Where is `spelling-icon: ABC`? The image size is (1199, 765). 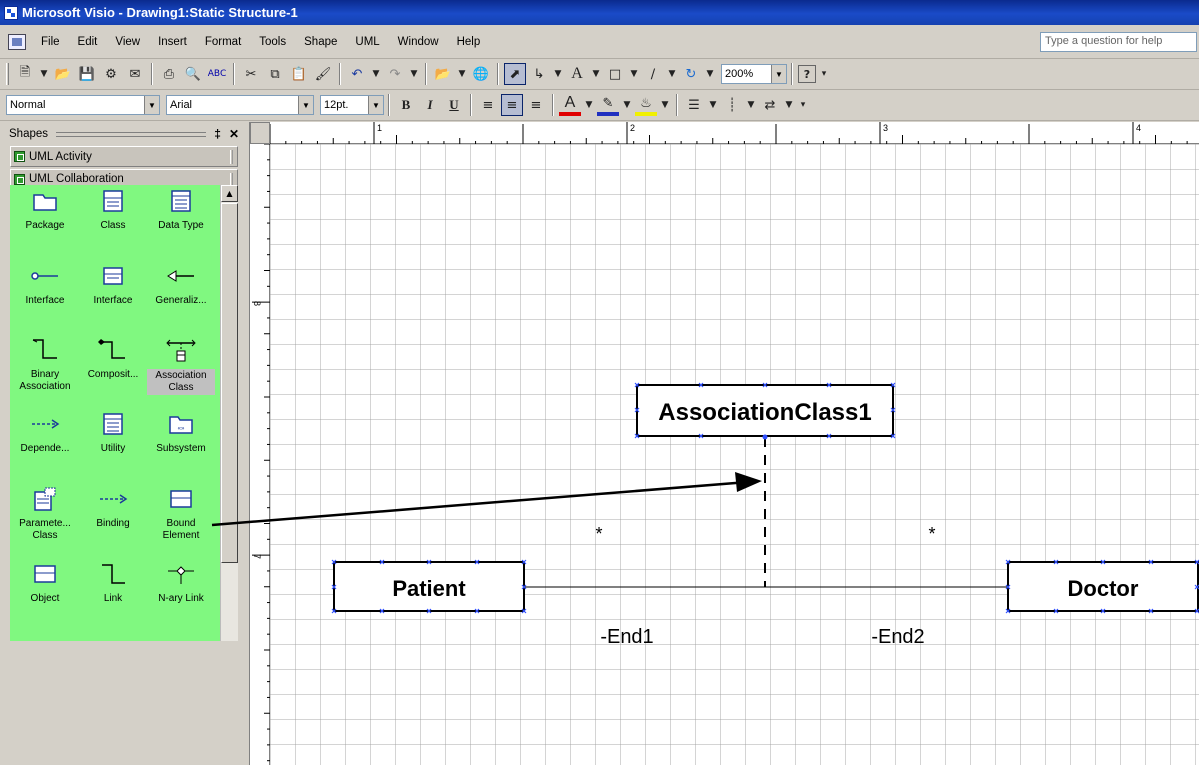 spelling-icon: ABC is located at coordinates (217, 74).